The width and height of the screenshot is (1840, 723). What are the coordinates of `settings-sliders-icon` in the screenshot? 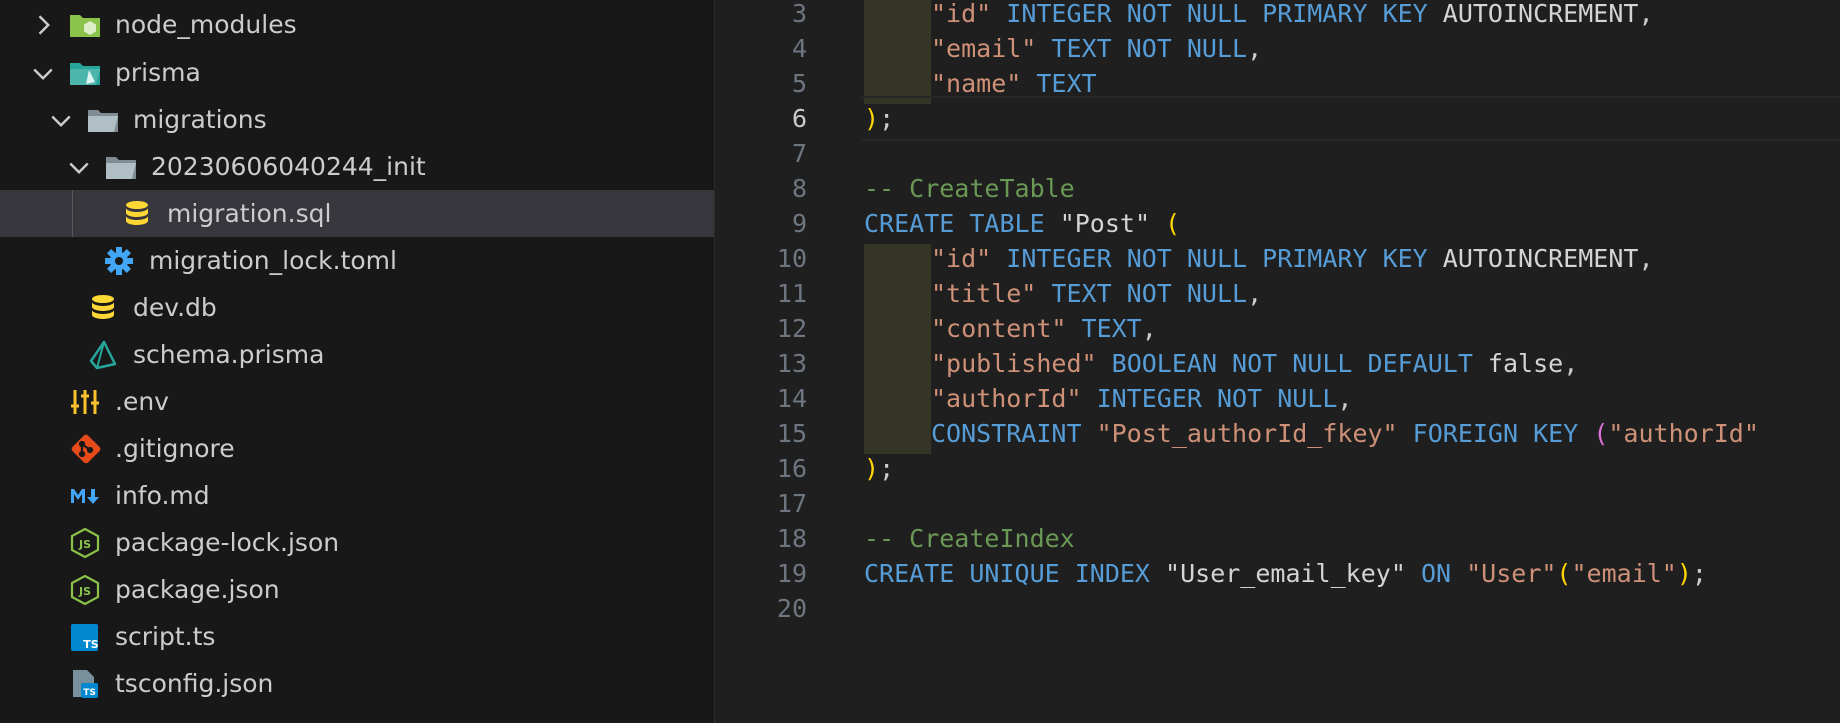 It's located at (85, 402).